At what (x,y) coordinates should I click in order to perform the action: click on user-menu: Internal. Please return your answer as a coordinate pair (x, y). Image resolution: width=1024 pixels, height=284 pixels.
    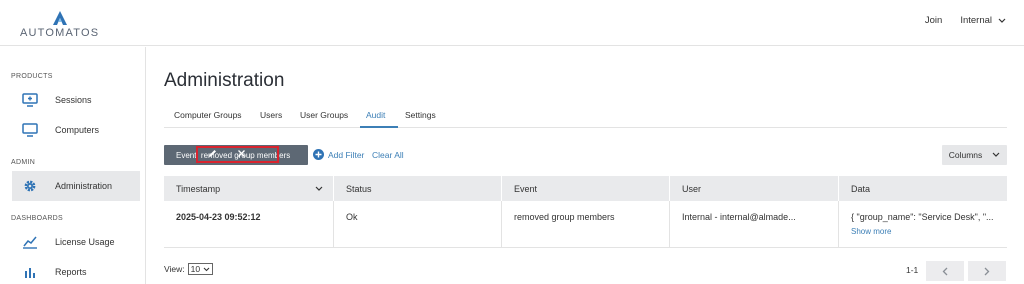
    Looking at the image, I should click on (983, 20).